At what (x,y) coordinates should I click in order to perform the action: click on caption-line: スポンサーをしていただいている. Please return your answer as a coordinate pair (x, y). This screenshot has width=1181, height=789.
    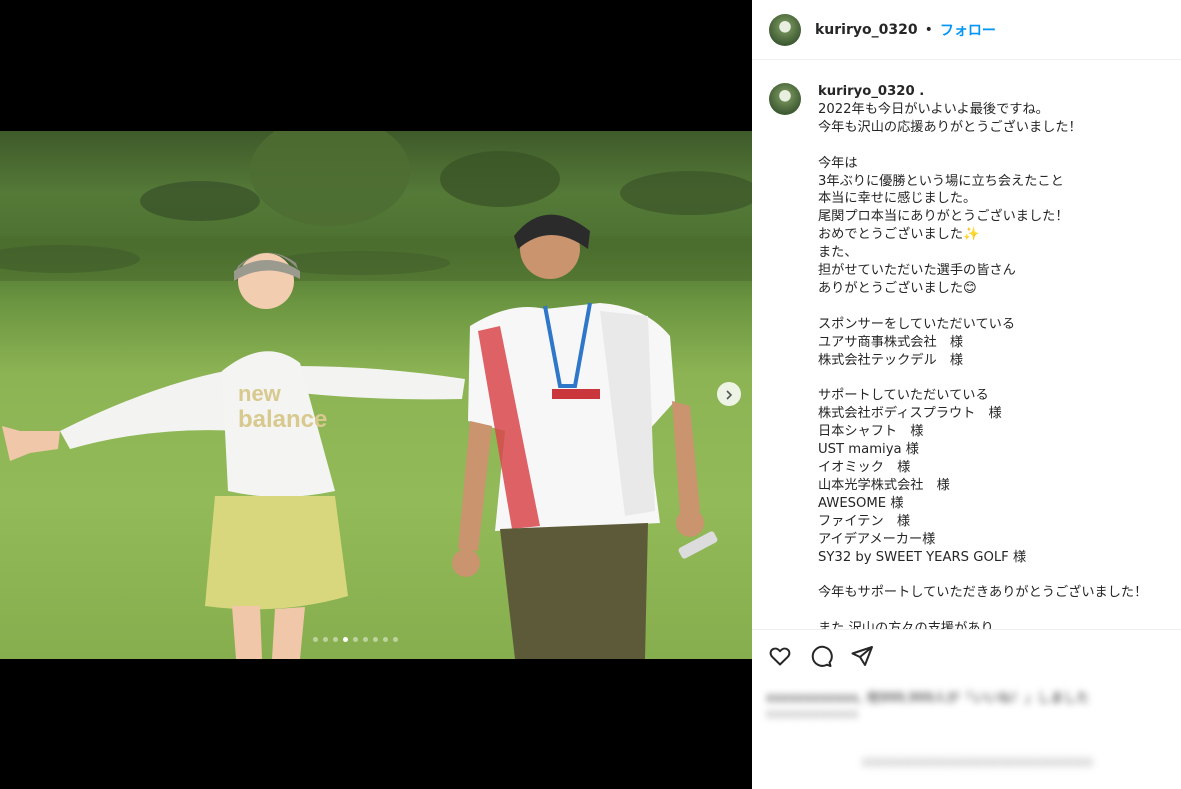
    Looking at the image, I should click on (917, 324).